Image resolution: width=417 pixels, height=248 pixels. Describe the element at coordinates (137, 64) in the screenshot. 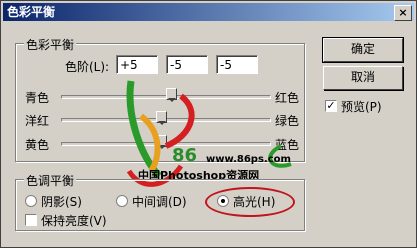

I see `levels-input-1: +5` at that location.